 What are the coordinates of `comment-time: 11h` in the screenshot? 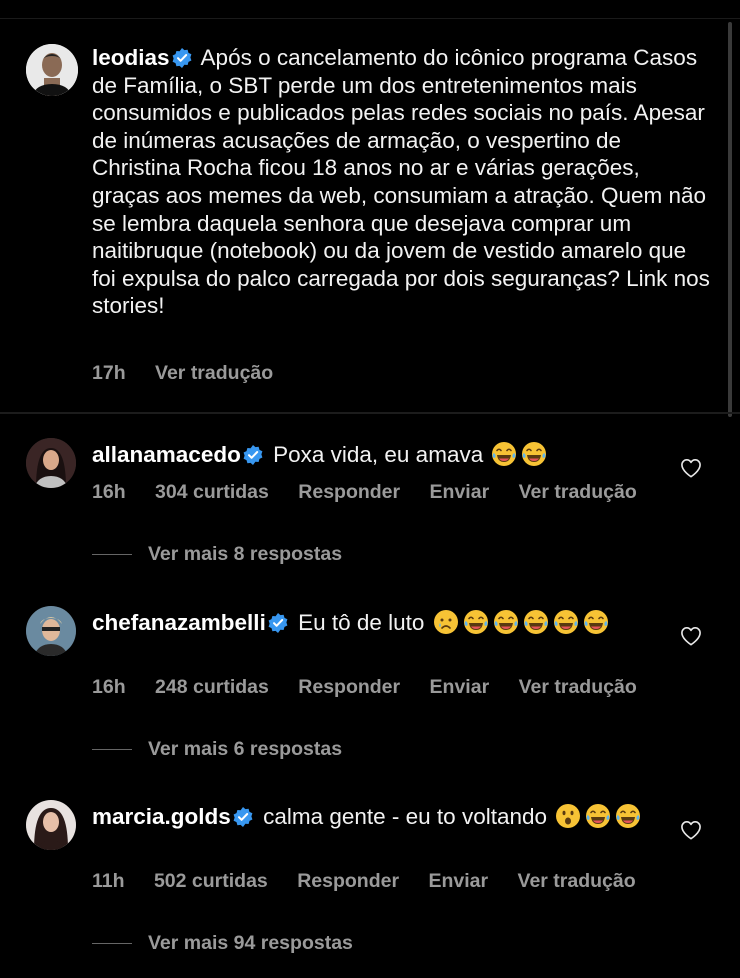 It's located at (108, 881).